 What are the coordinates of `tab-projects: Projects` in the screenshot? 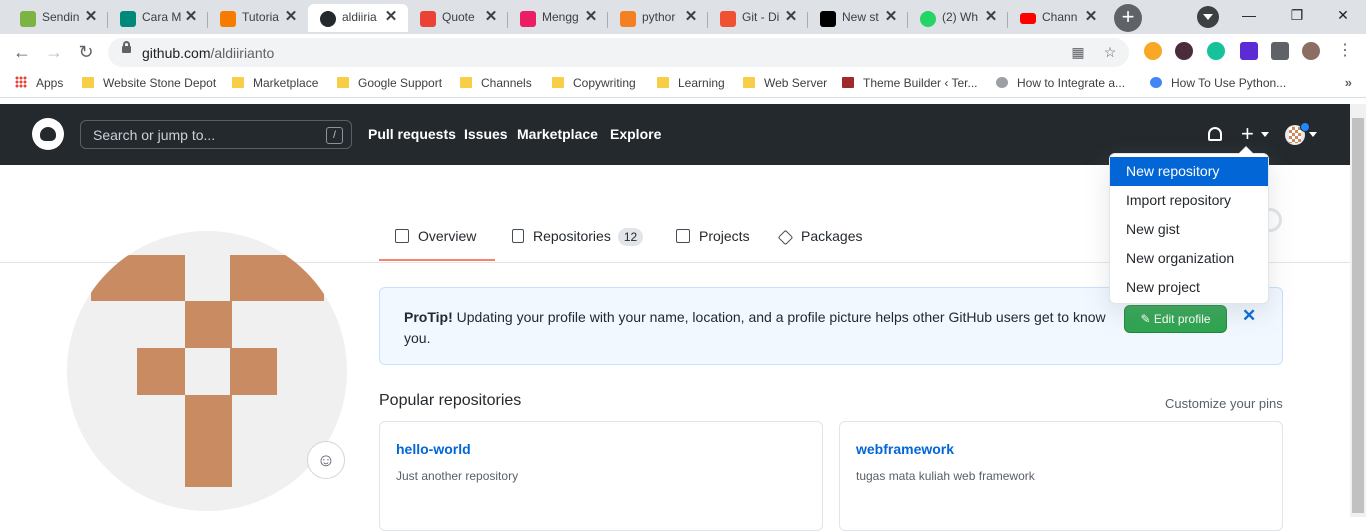 It's located at (713, 236).